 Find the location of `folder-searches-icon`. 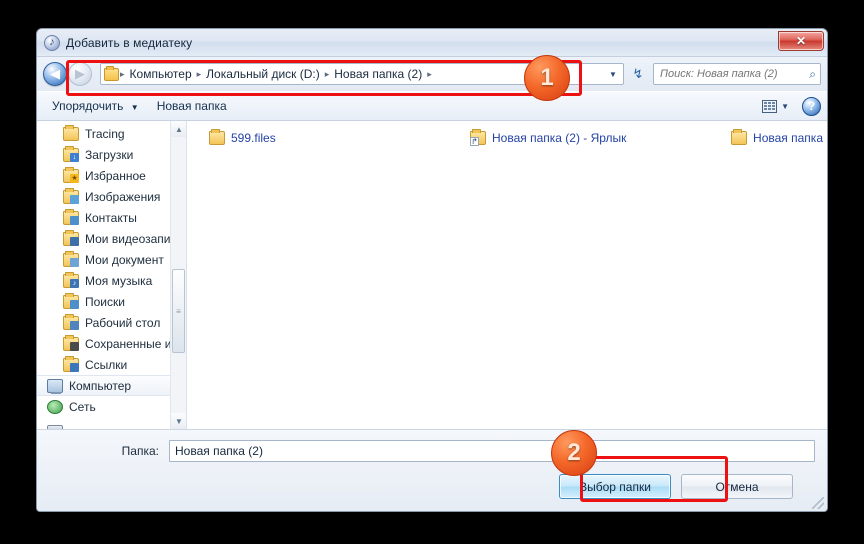

folder-searches-icon is located at coordinates (71, 300).